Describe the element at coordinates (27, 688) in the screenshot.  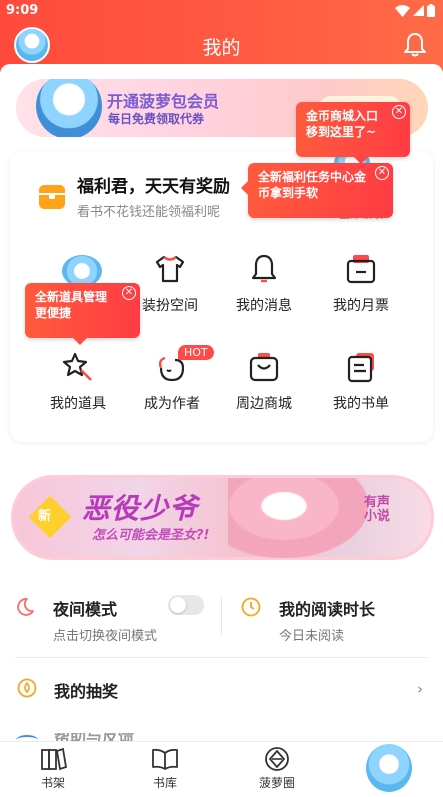
I see `lottery-icon` at that location.